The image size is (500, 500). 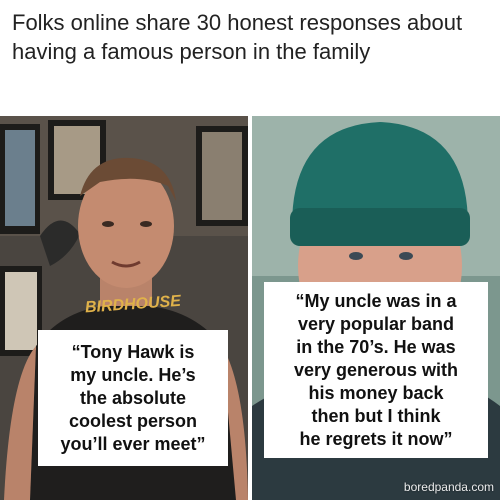 I want to click on watermark: boredpanda.com, so click(x=448, y=487).